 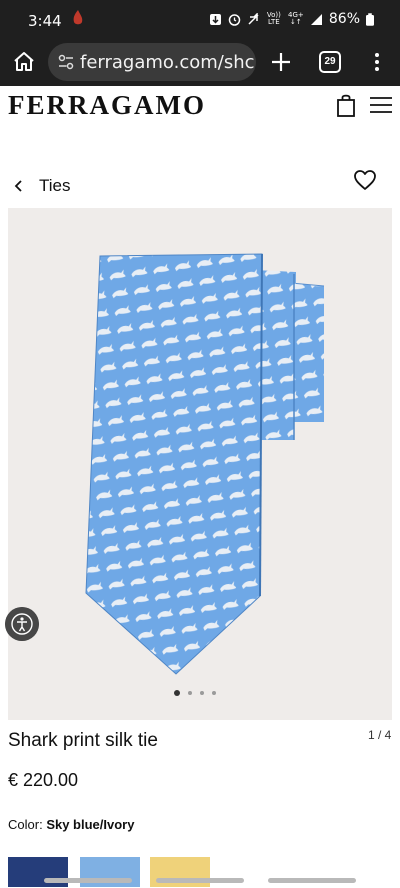 I want to click on url-text: ferragamo.com/shc, so click(x=167, y=62).